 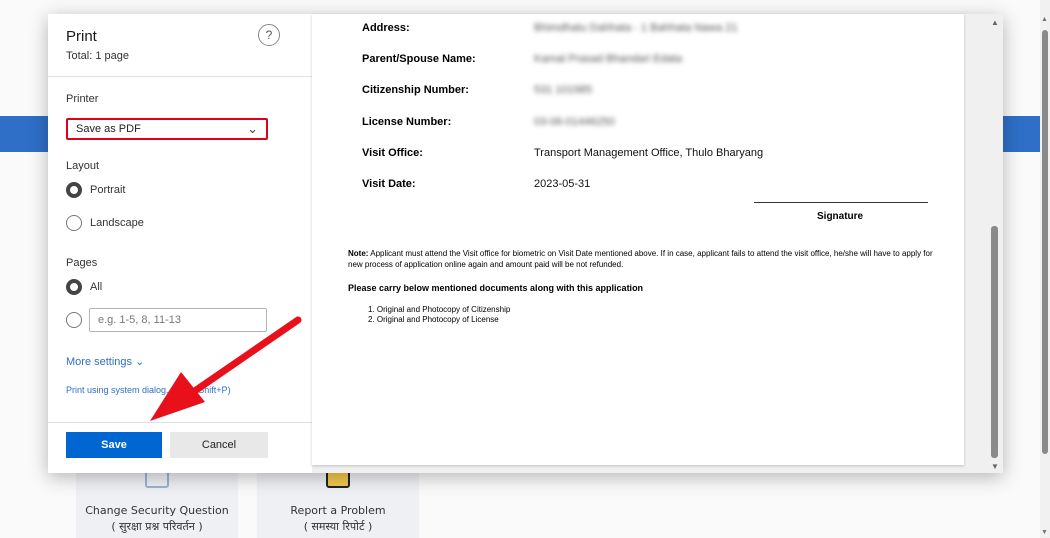 I want to click on card-title: Change Security Question, so click(x=157, y=510).